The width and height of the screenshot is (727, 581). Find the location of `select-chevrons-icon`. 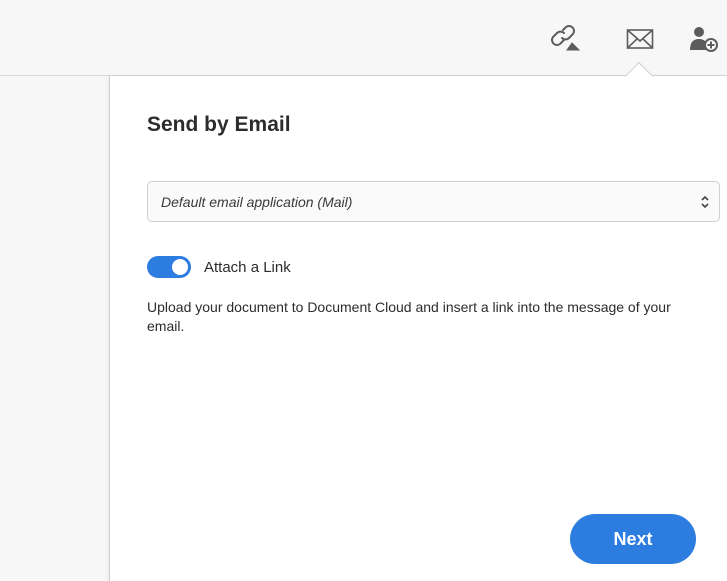

select-chevrons-icon is located at coordinates (705, 201).